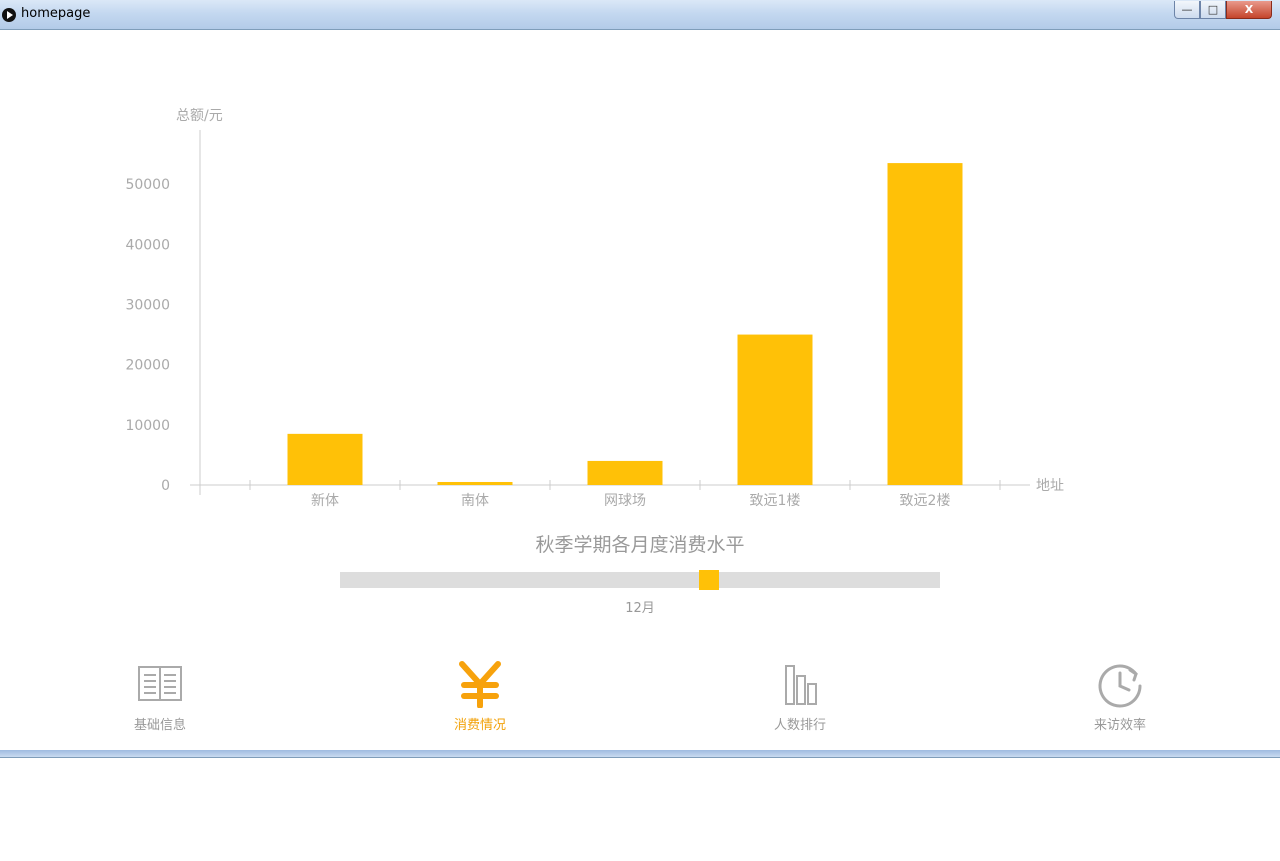 This screenshot has width=1280, height=861. What do you see at coordinates (325, 501) in the screenshot?
I see `x-tick-label: 新体` at bounding box center [325, 501].